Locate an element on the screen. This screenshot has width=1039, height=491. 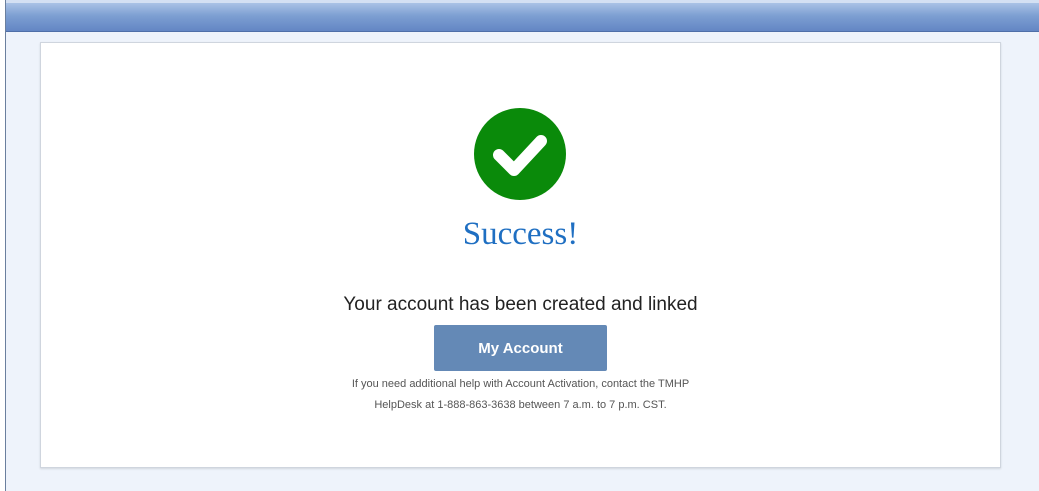
checkmark-icon is located at coordinates (520, 155).